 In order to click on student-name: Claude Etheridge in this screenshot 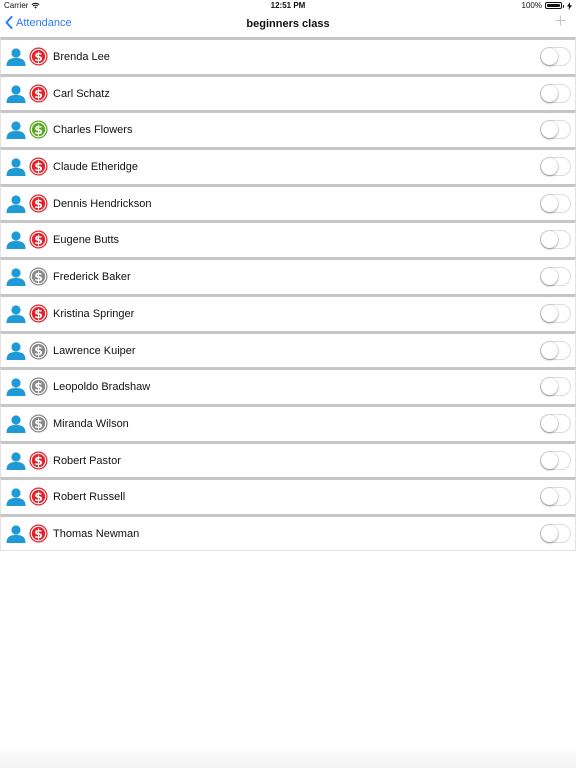, I will do `click(96, 167)`.